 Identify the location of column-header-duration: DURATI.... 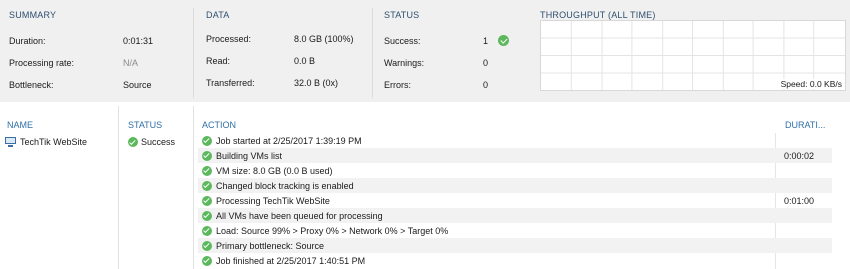
(805, 125).